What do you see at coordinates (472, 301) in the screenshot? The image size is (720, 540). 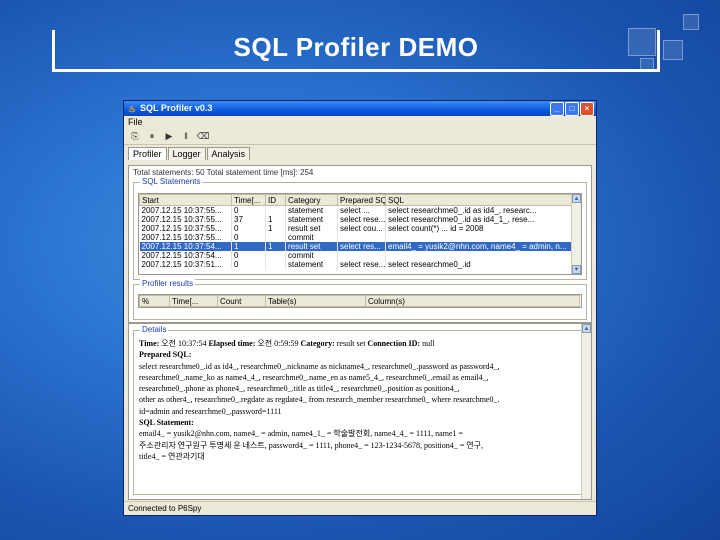 I see `column-header: Column(s)` at bounding box center [472, 301].